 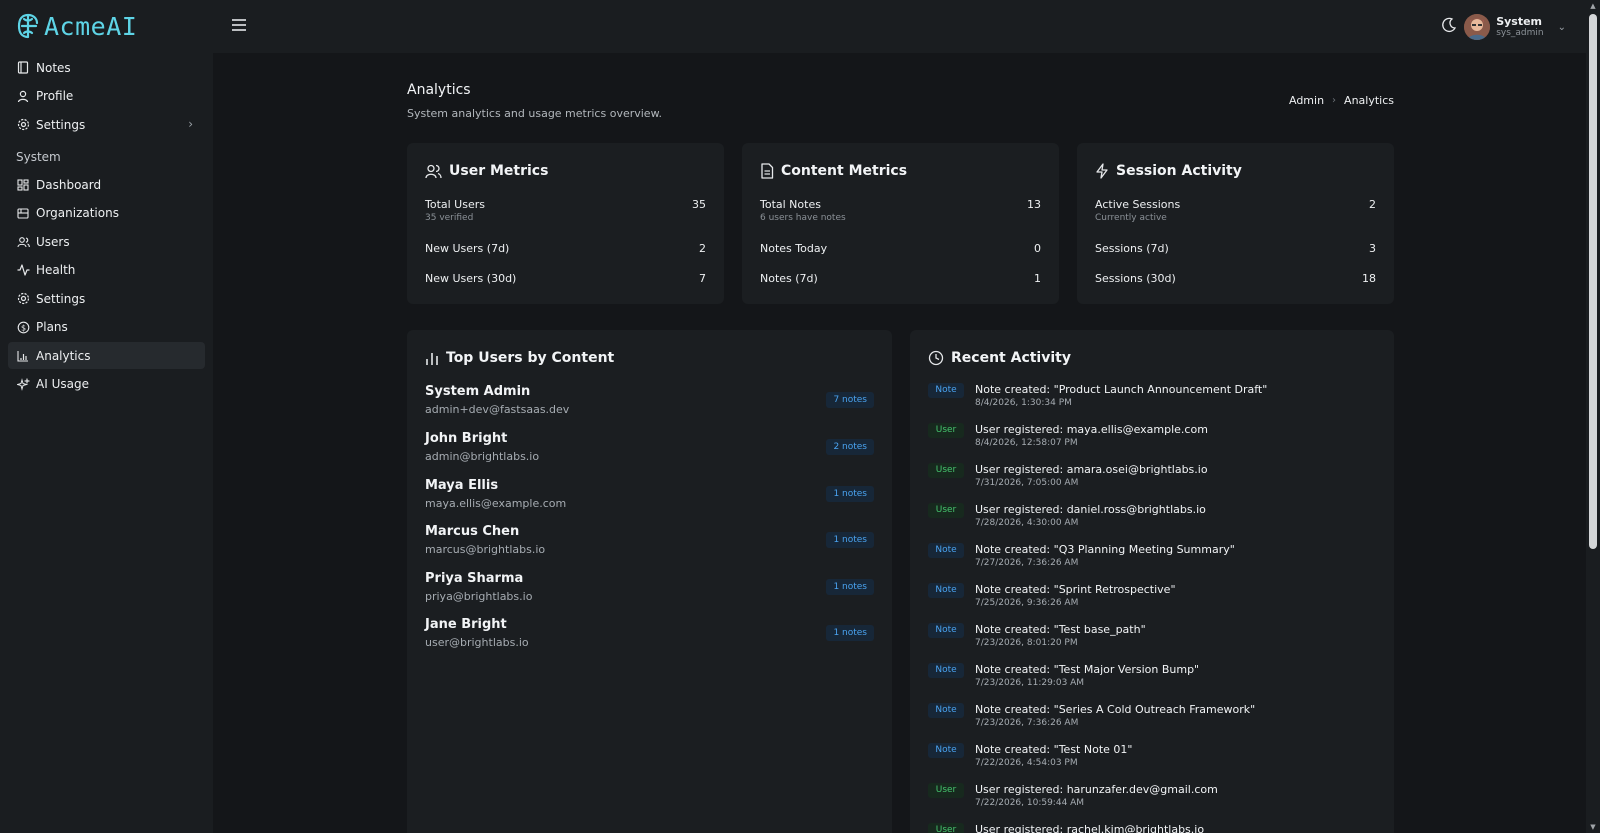 What do you see at coordinates (1138, 204) in the screenshot?
I see `metric-label: Active Sessions` at bounding box center [1138, 204].